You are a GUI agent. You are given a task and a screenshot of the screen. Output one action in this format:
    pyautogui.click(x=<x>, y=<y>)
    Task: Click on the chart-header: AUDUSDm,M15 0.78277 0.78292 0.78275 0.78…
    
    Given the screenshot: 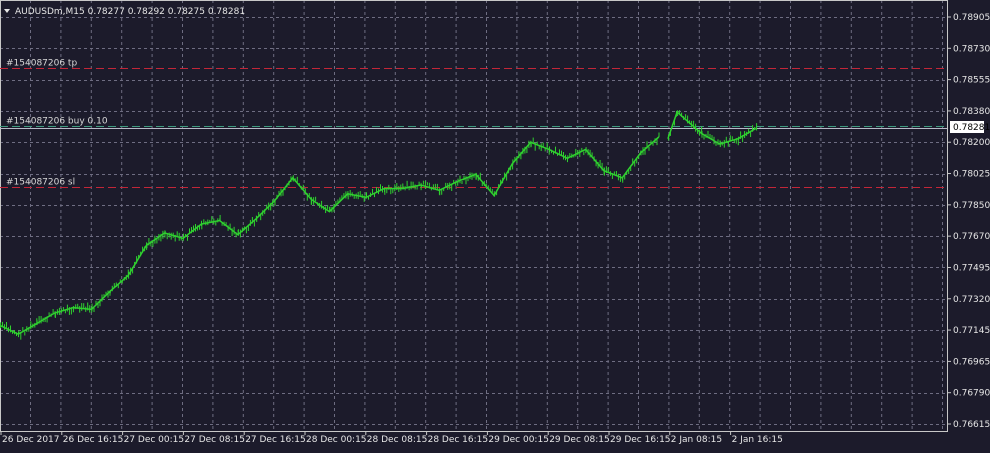 What is the action you would take?
    pyautogui.click(x=124, y=12)
    